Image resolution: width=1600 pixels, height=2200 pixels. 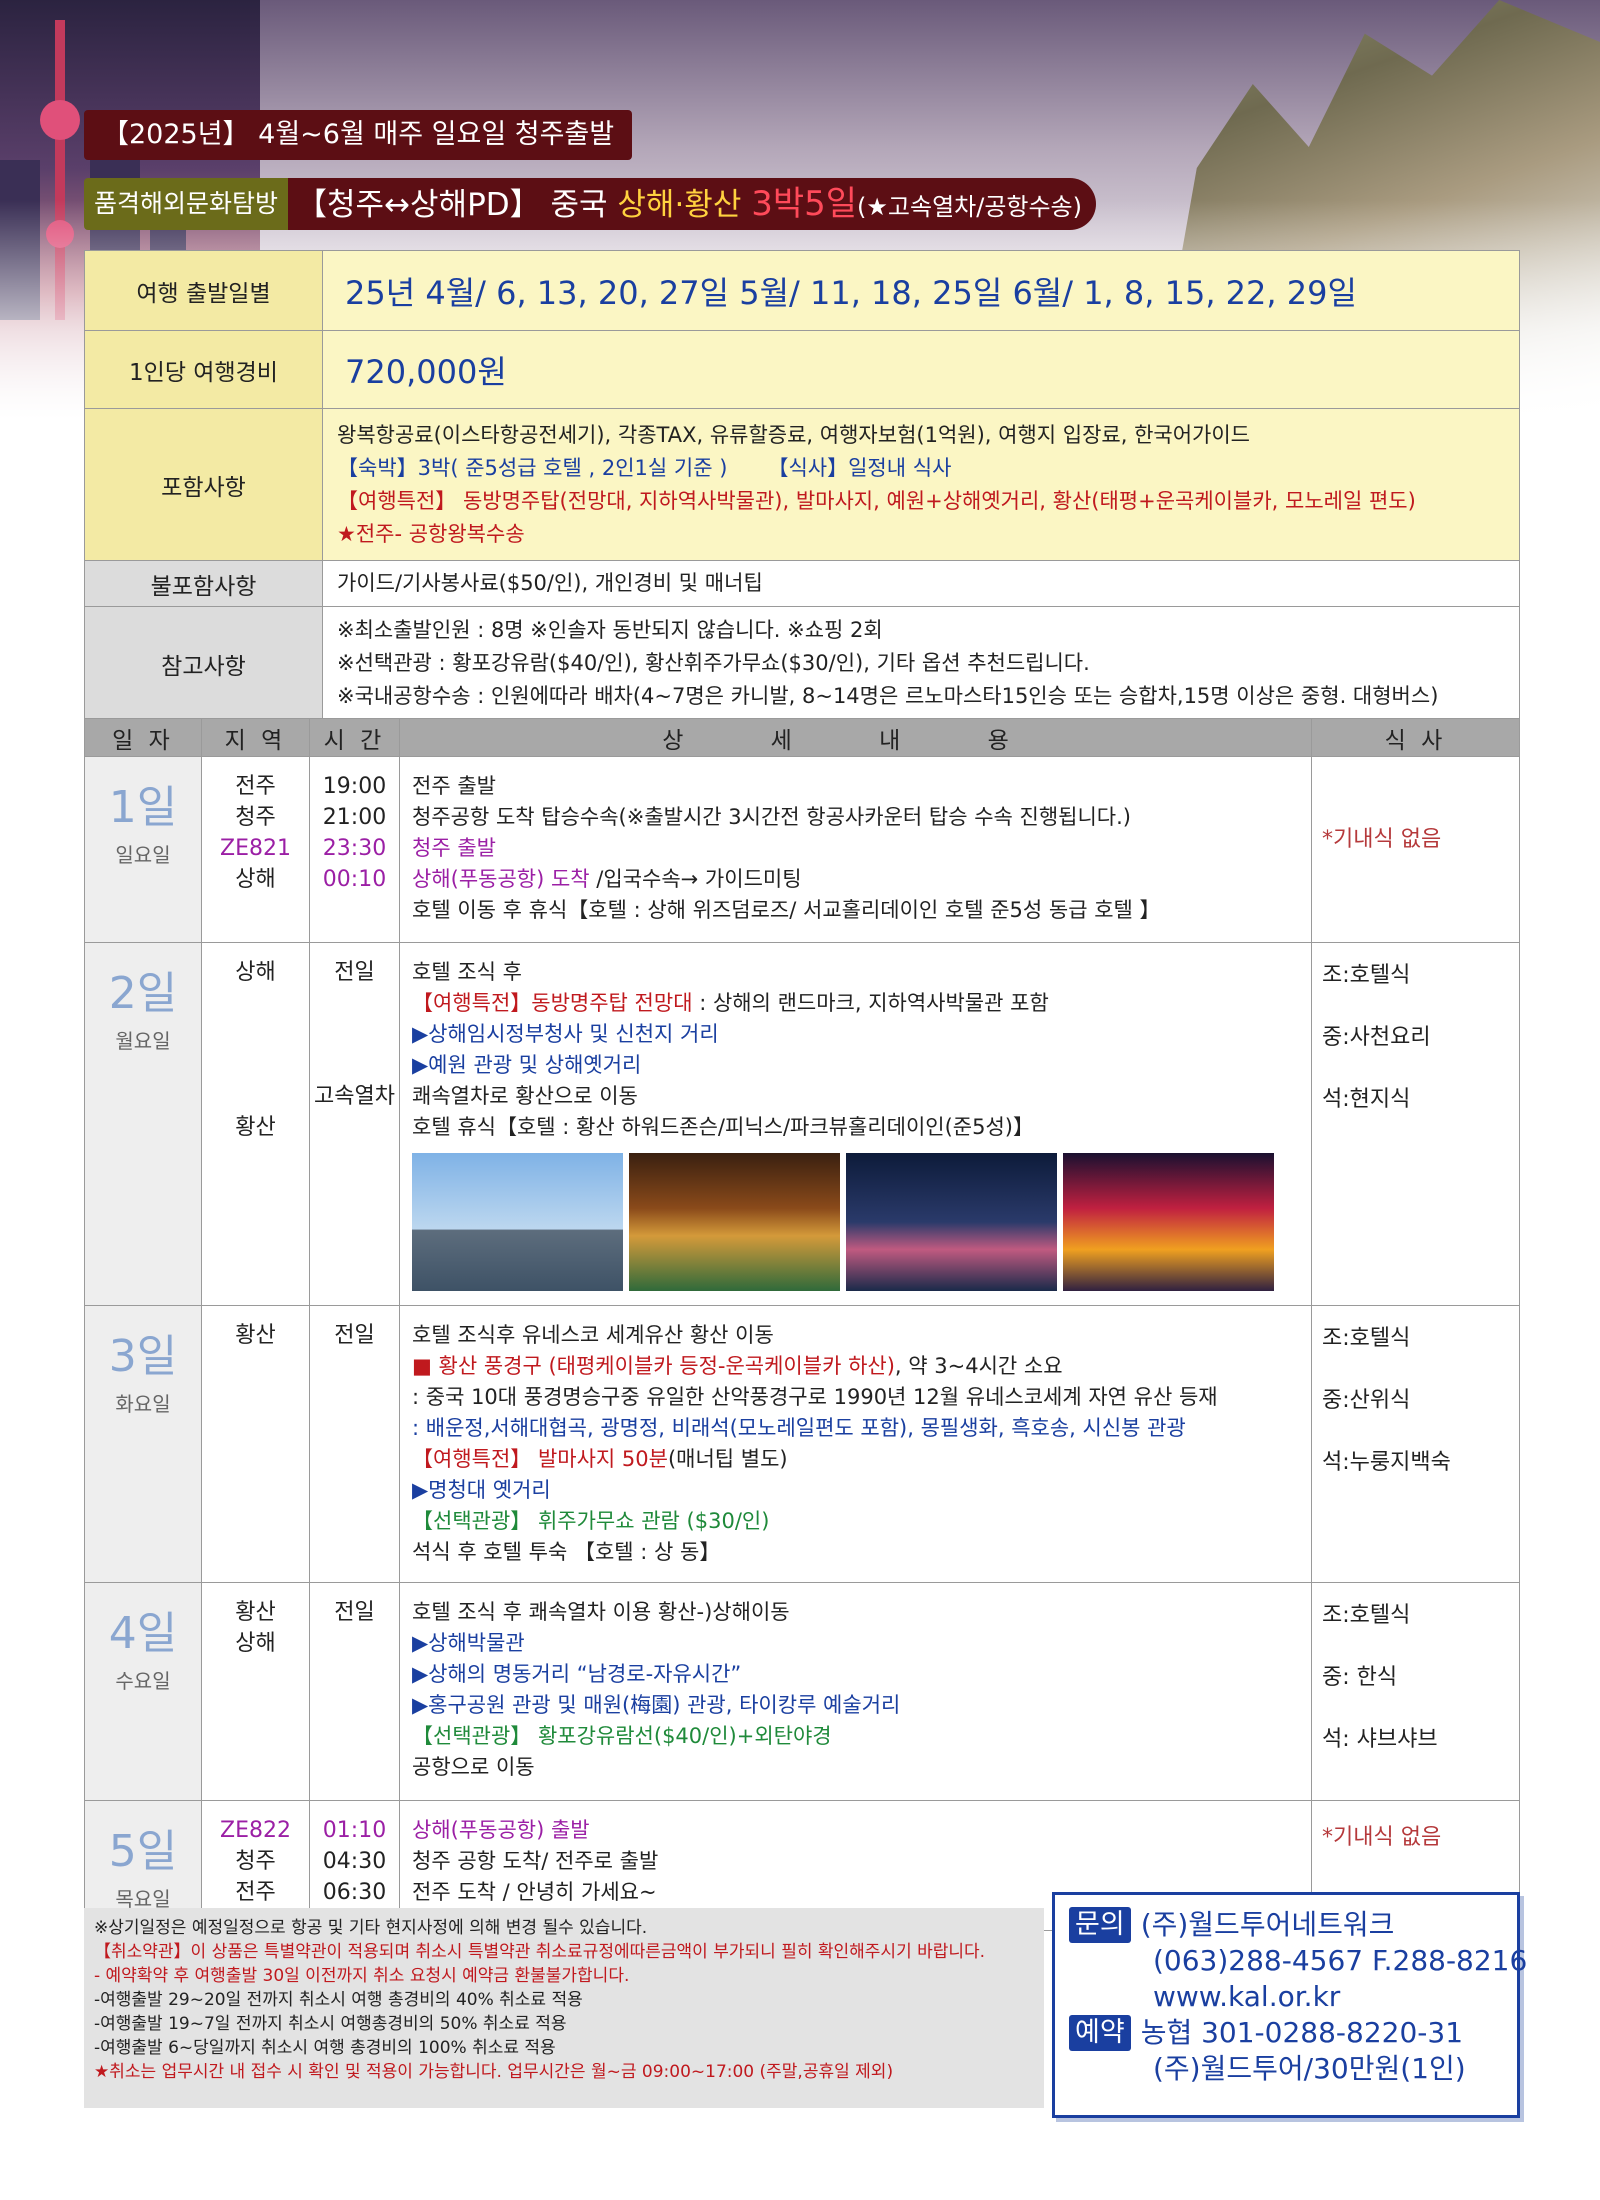 I want to click on included-label: 포함사항, so click(x=203, y=484).